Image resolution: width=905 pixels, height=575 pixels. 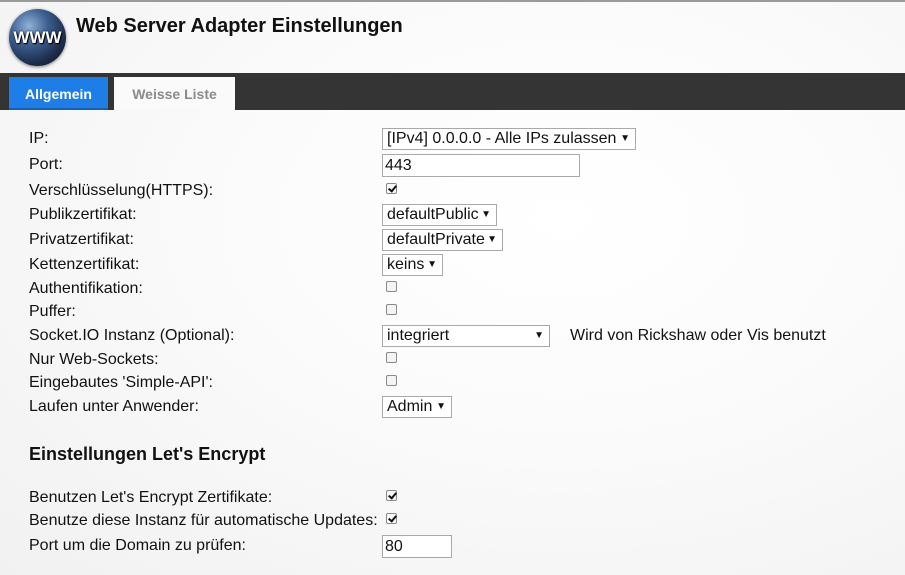 What do you see at coordinates (132, 335) in the screenshot?
I see `socketio-label: Socket.IO Instanz (Optional):` at bounding box center [132, 335].